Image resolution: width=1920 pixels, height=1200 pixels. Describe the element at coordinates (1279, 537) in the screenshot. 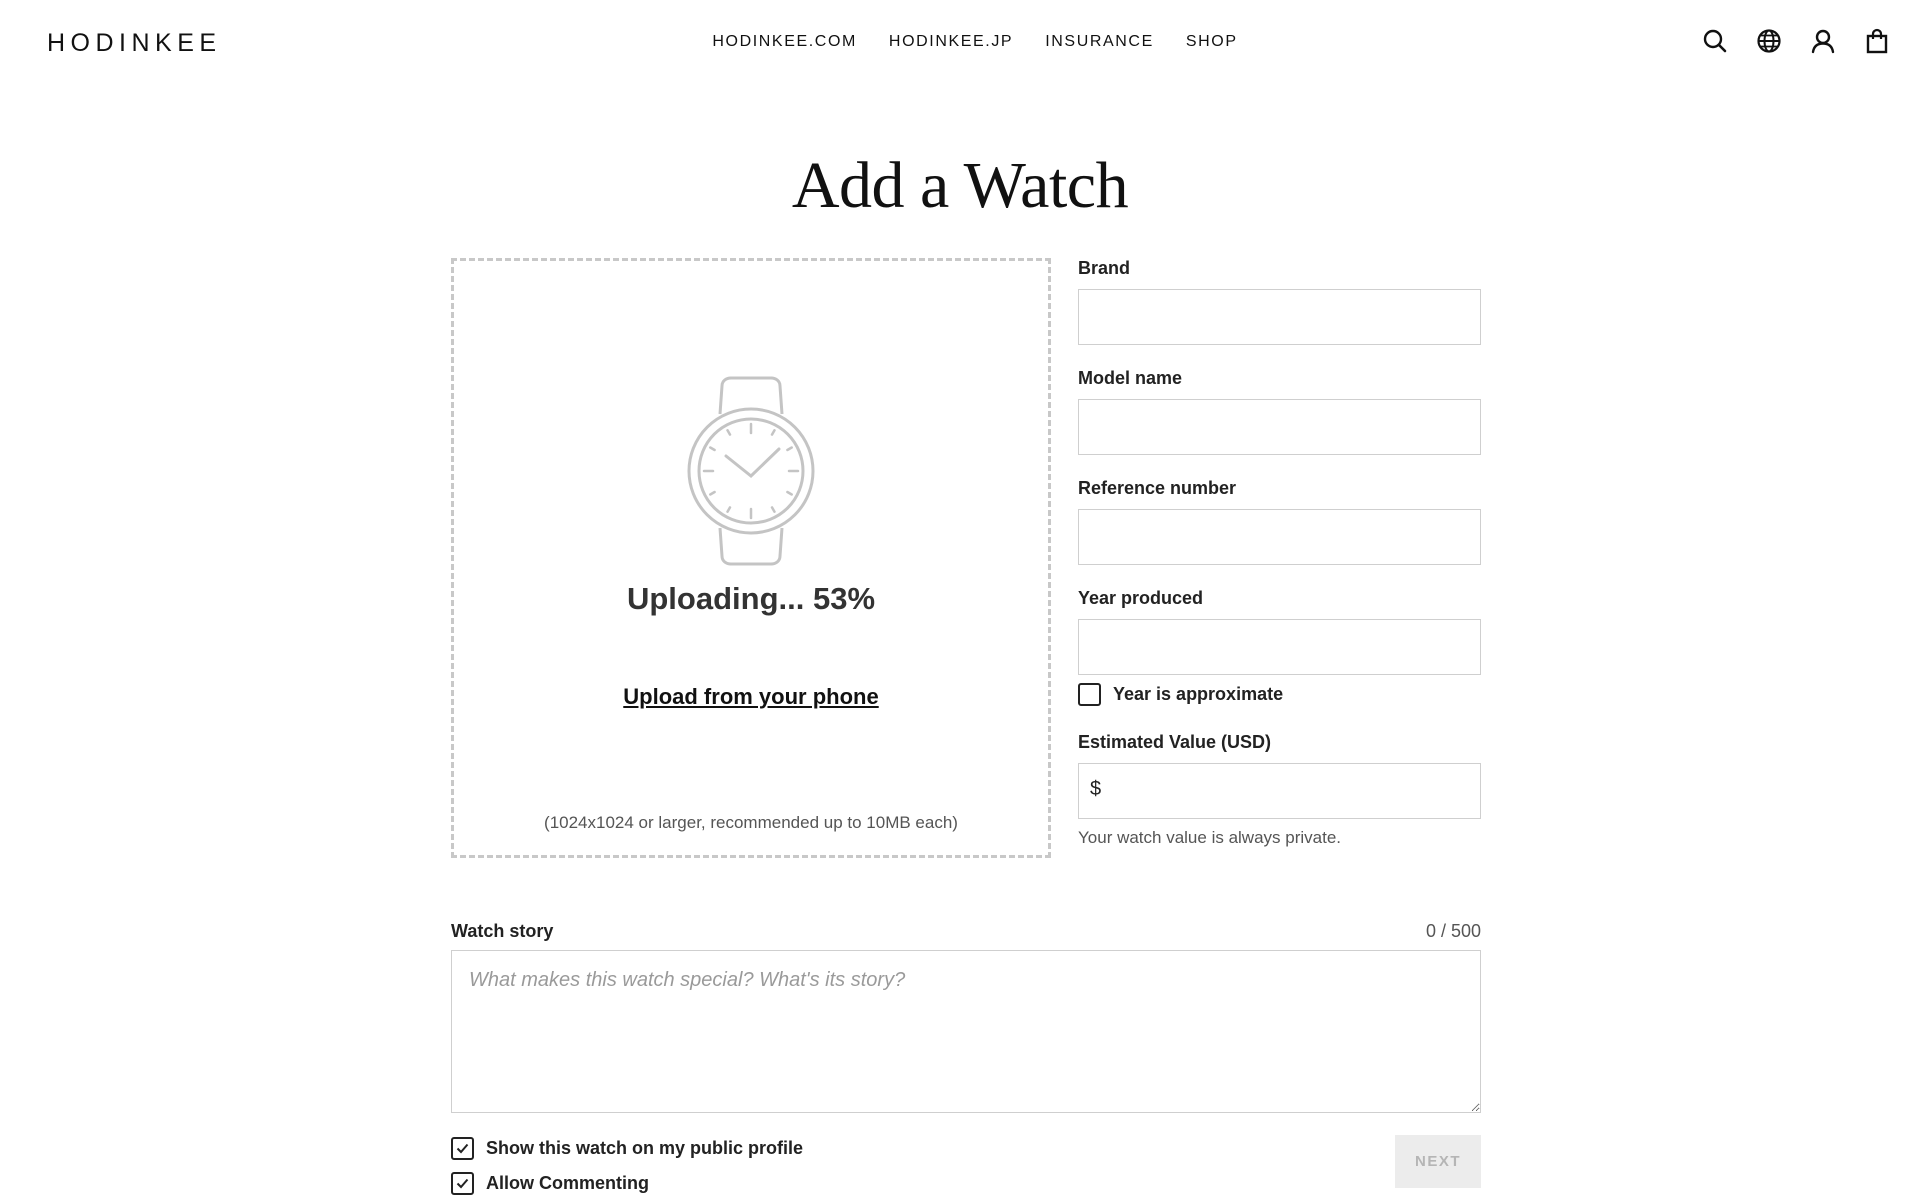

I see `reference-number-input` at that location.